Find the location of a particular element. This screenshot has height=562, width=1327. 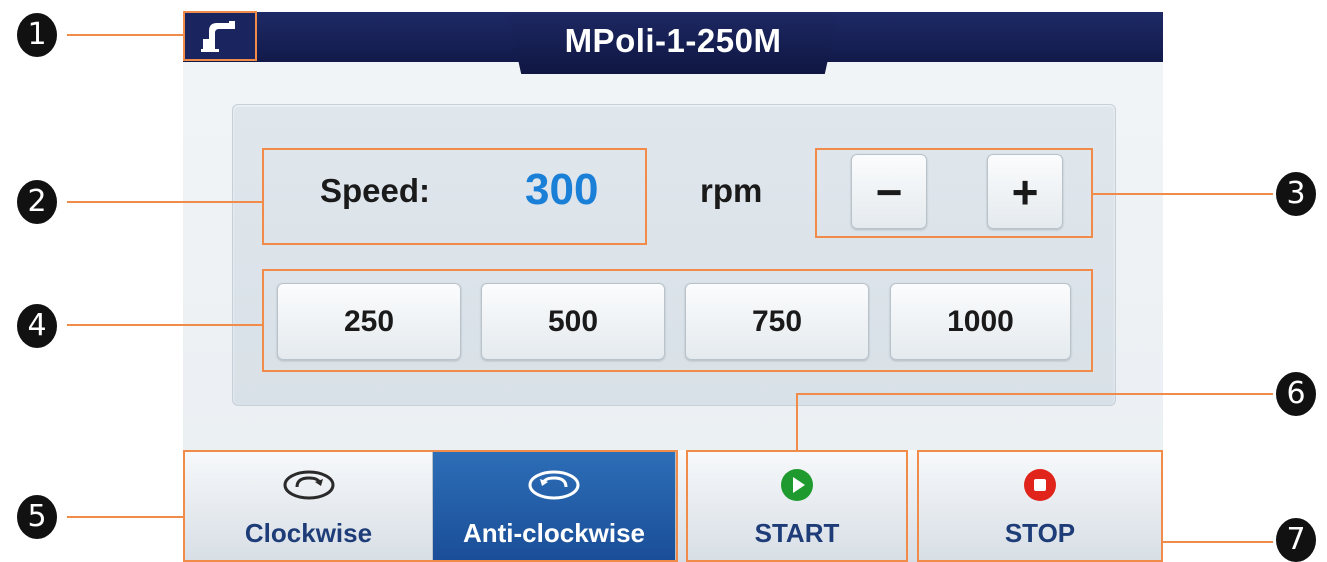

callout-7-badge: 7 is located at coordinates (1296, 540).